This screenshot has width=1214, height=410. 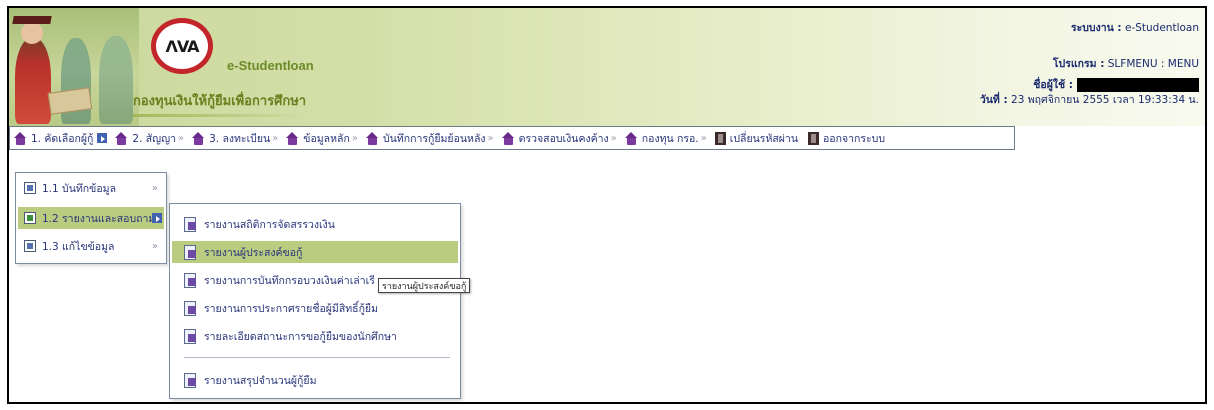 What do you see at coordinates (1138, 85) in the screenshot?
I see `redacted-username` at bounding box center [1138, 85].